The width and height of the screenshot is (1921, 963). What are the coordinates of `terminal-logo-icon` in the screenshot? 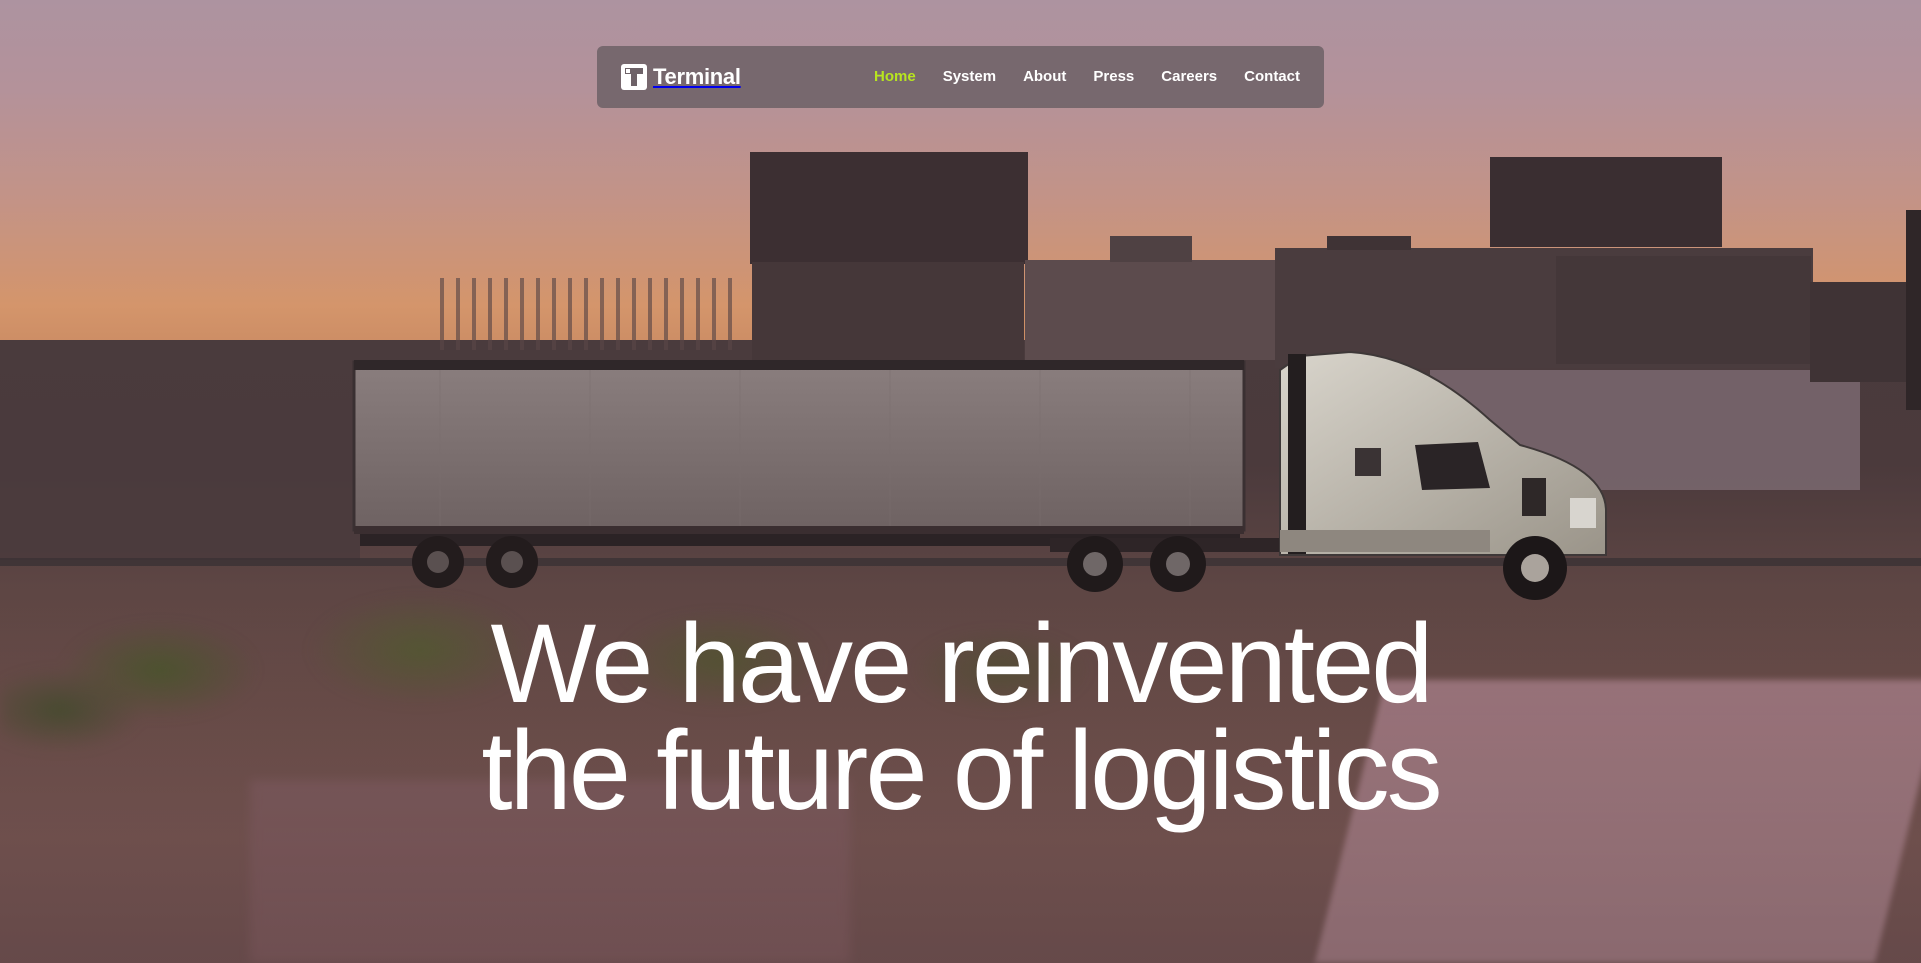 It's located at (634, 77).